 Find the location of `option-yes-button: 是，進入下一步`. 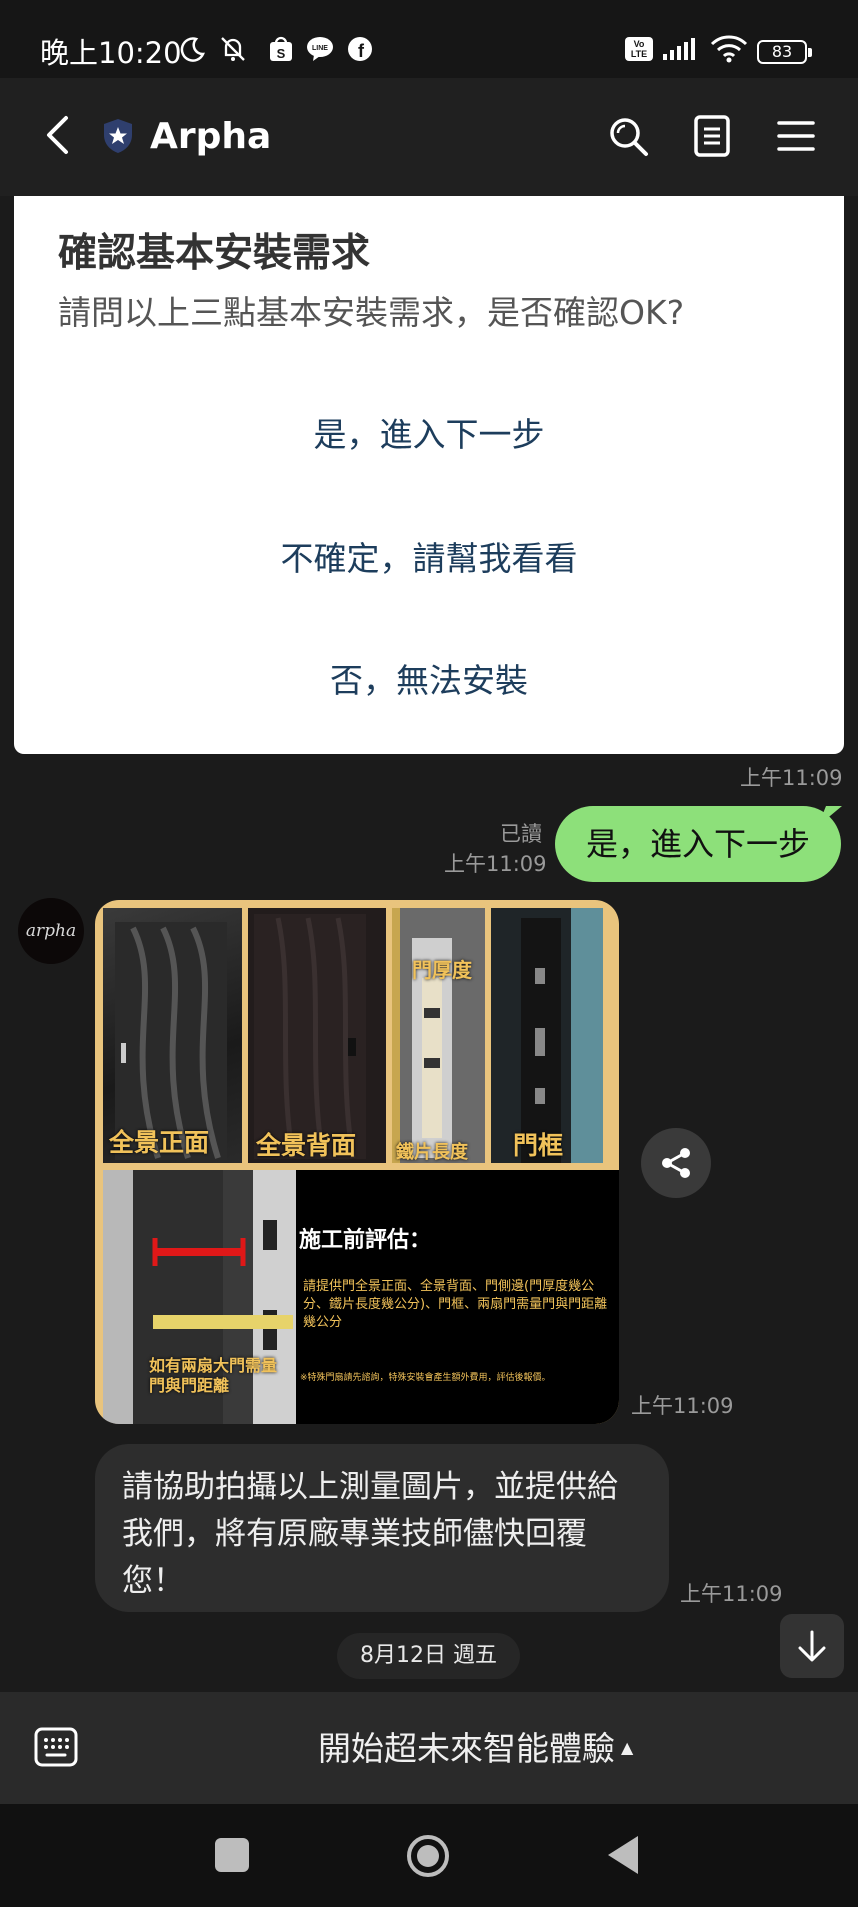

option-yes-button: 是，進入下一步 is located at coordinates (429, 432).